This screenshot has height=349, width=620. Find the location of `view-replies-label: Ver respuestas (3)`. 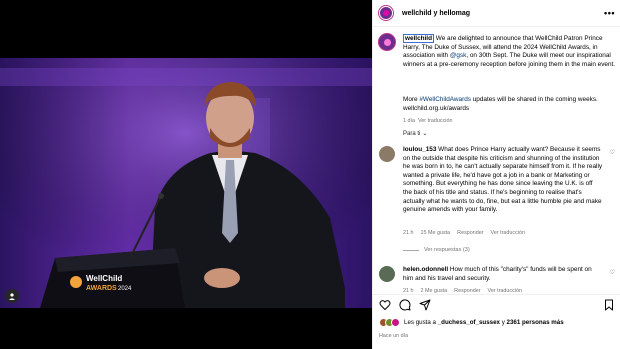

view-replies-label: Ver respuestas (3) is located at coordinates (447, 250).